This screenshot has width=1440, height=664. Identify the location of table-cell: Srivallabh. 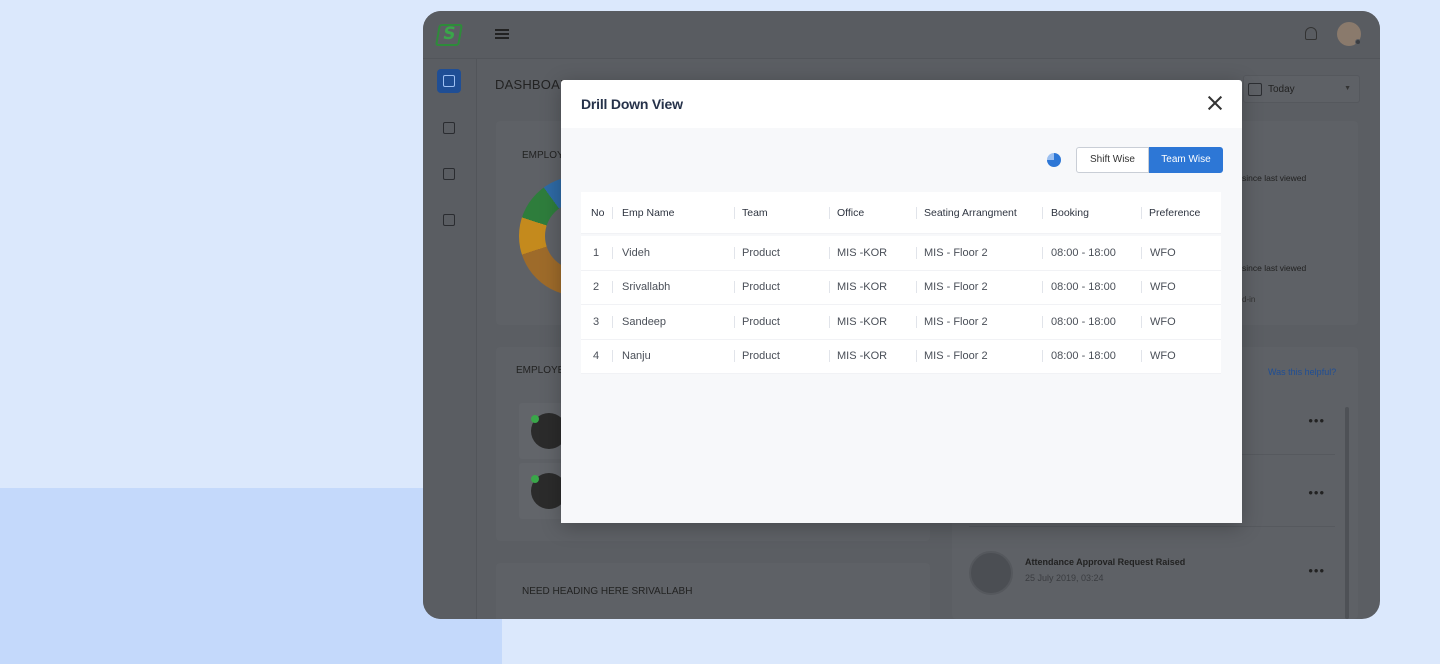
(646, 287).